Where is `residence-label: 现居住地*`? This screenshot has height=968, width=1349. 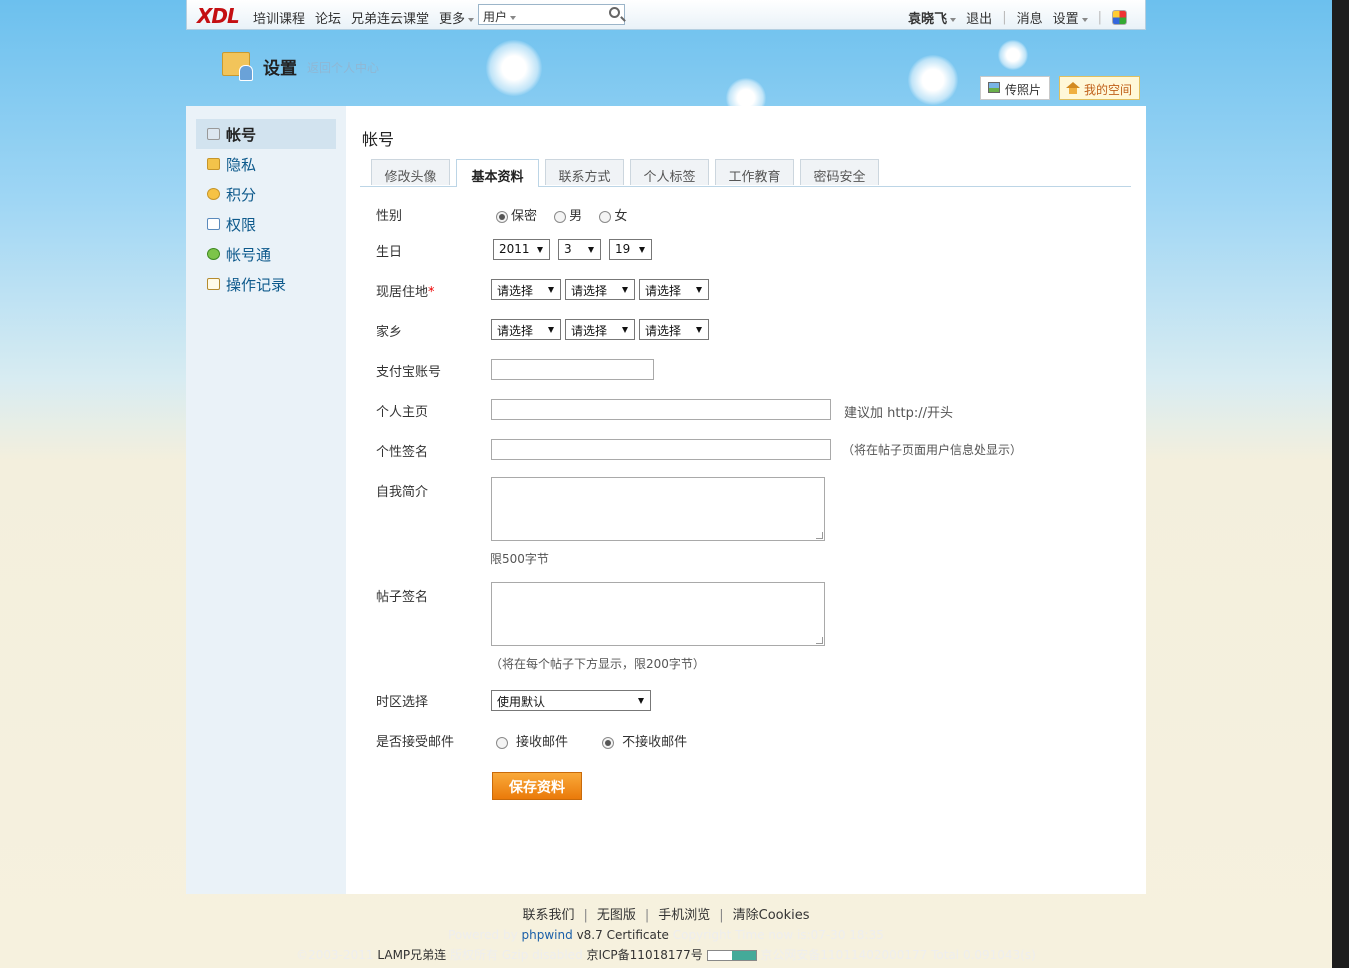 residence-label: 现居住地* is located at coordinates (405, 290).